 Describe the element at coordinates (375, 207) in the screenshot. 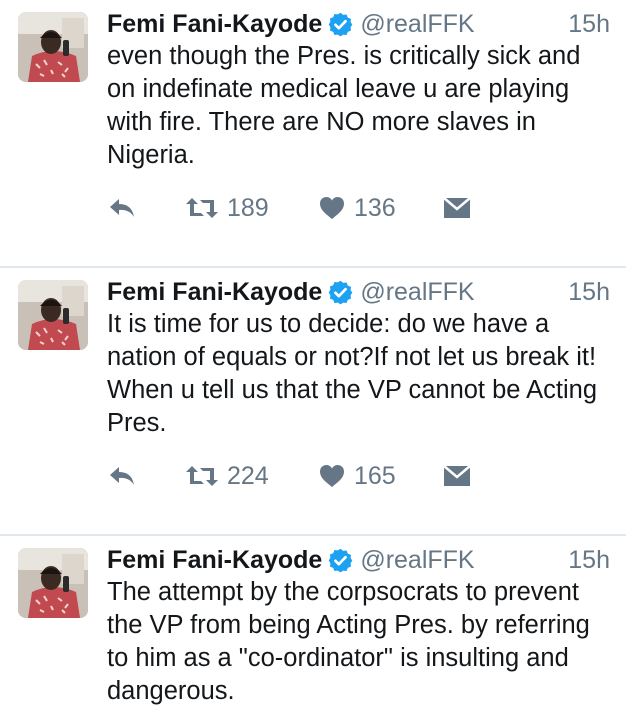

I see `like-count: 136` at that location.